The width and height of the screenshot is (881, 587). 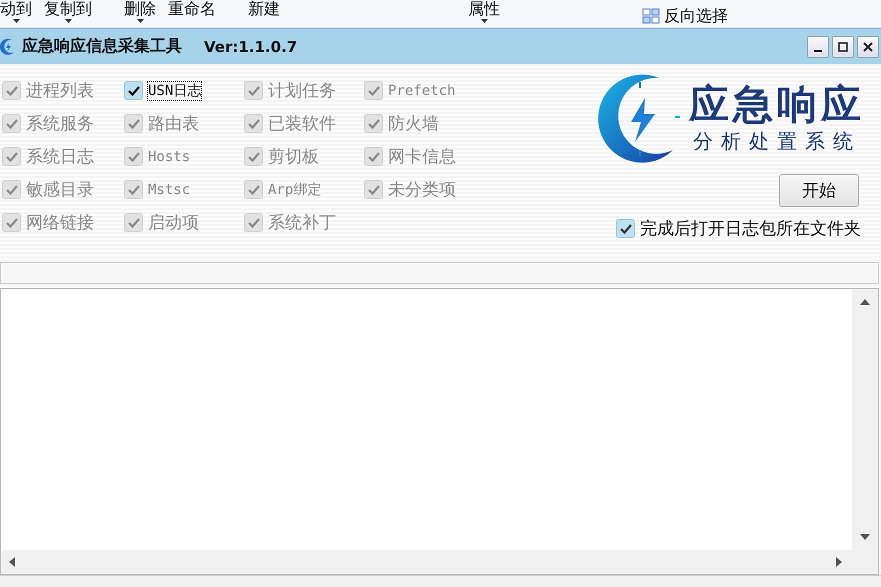 I want to click on logo-title: 应急响应, so click(x=777, y=105).